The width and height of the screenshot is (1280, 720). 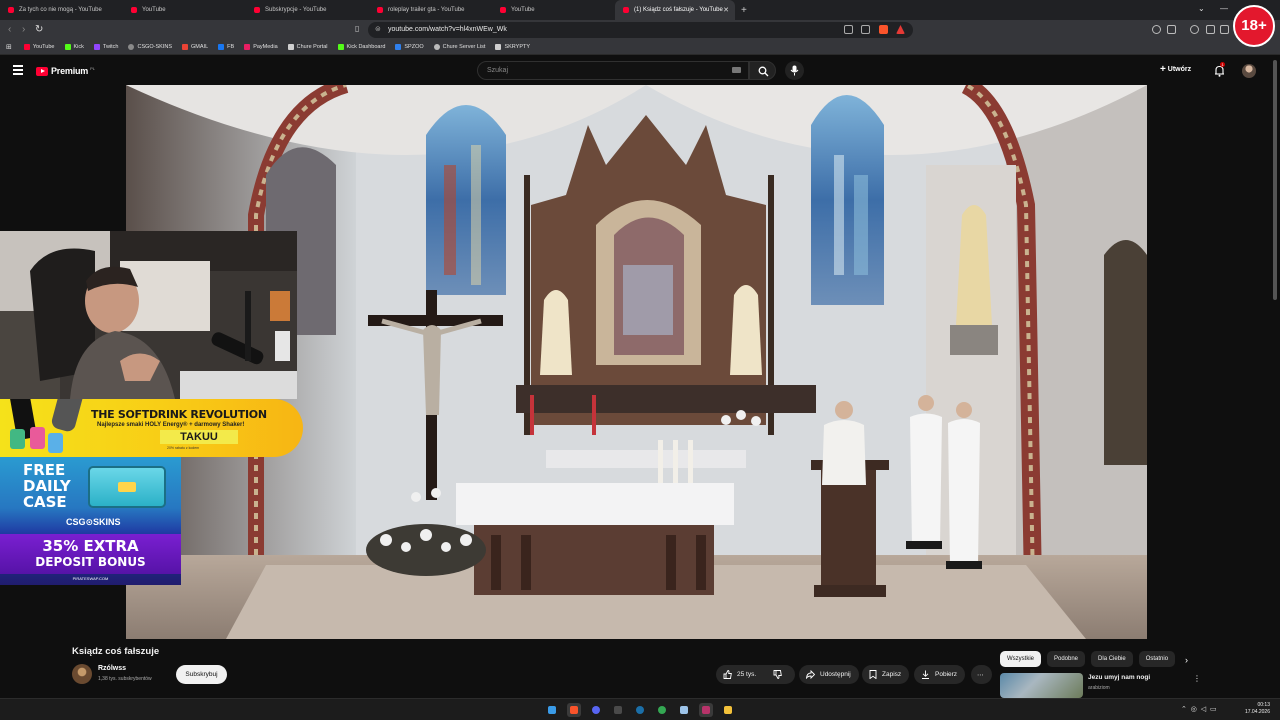 I want to click on brave-shields-icon, so click(x=883, y=29).